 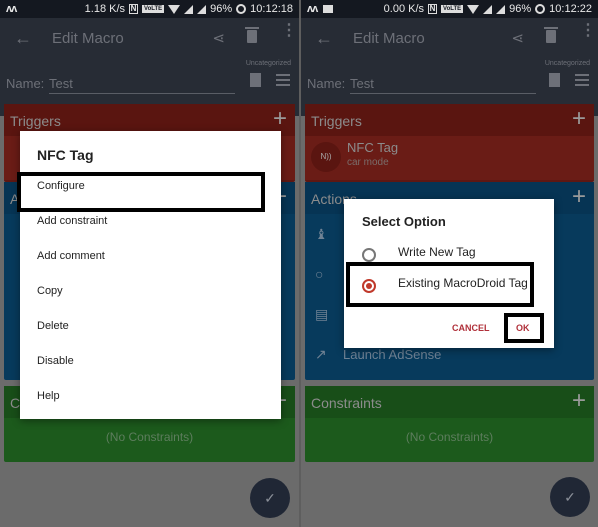 What do you see at coordinates (523, 328) in the screenshot?
I see `ok-button: OK` at bounding box center [523, 328].